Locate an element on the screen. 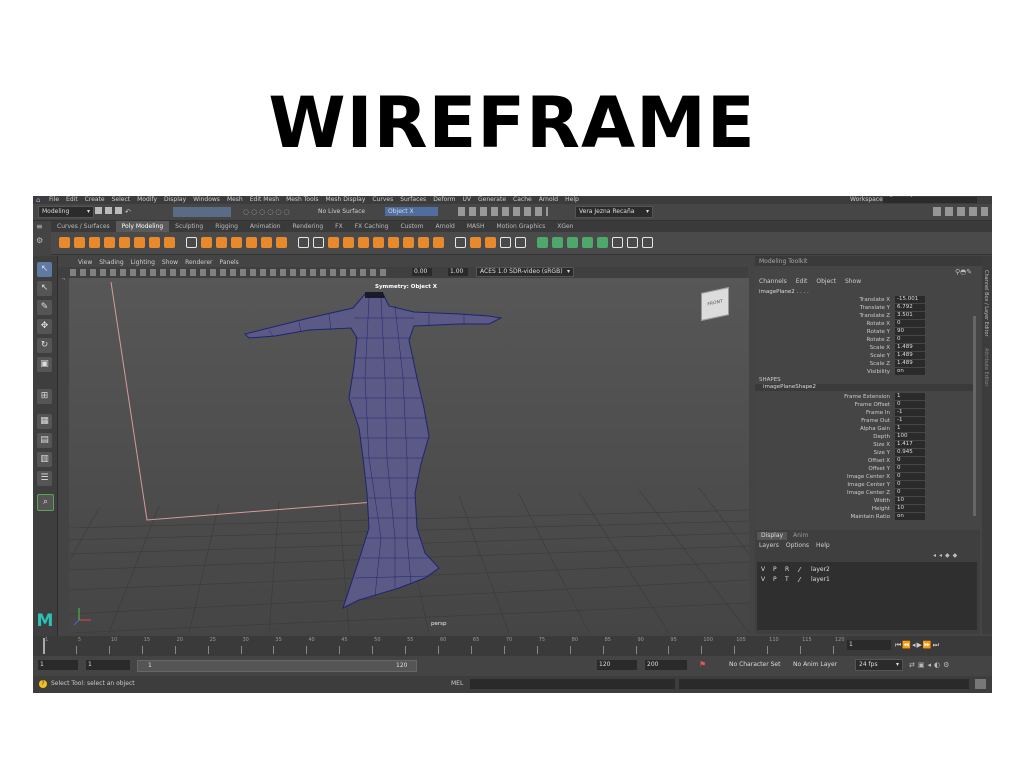 The width and height of the screenshot is (1024, 768). user-dropdown: Vera Jezna Recaña ▾ is located at coordinates (614, 212).